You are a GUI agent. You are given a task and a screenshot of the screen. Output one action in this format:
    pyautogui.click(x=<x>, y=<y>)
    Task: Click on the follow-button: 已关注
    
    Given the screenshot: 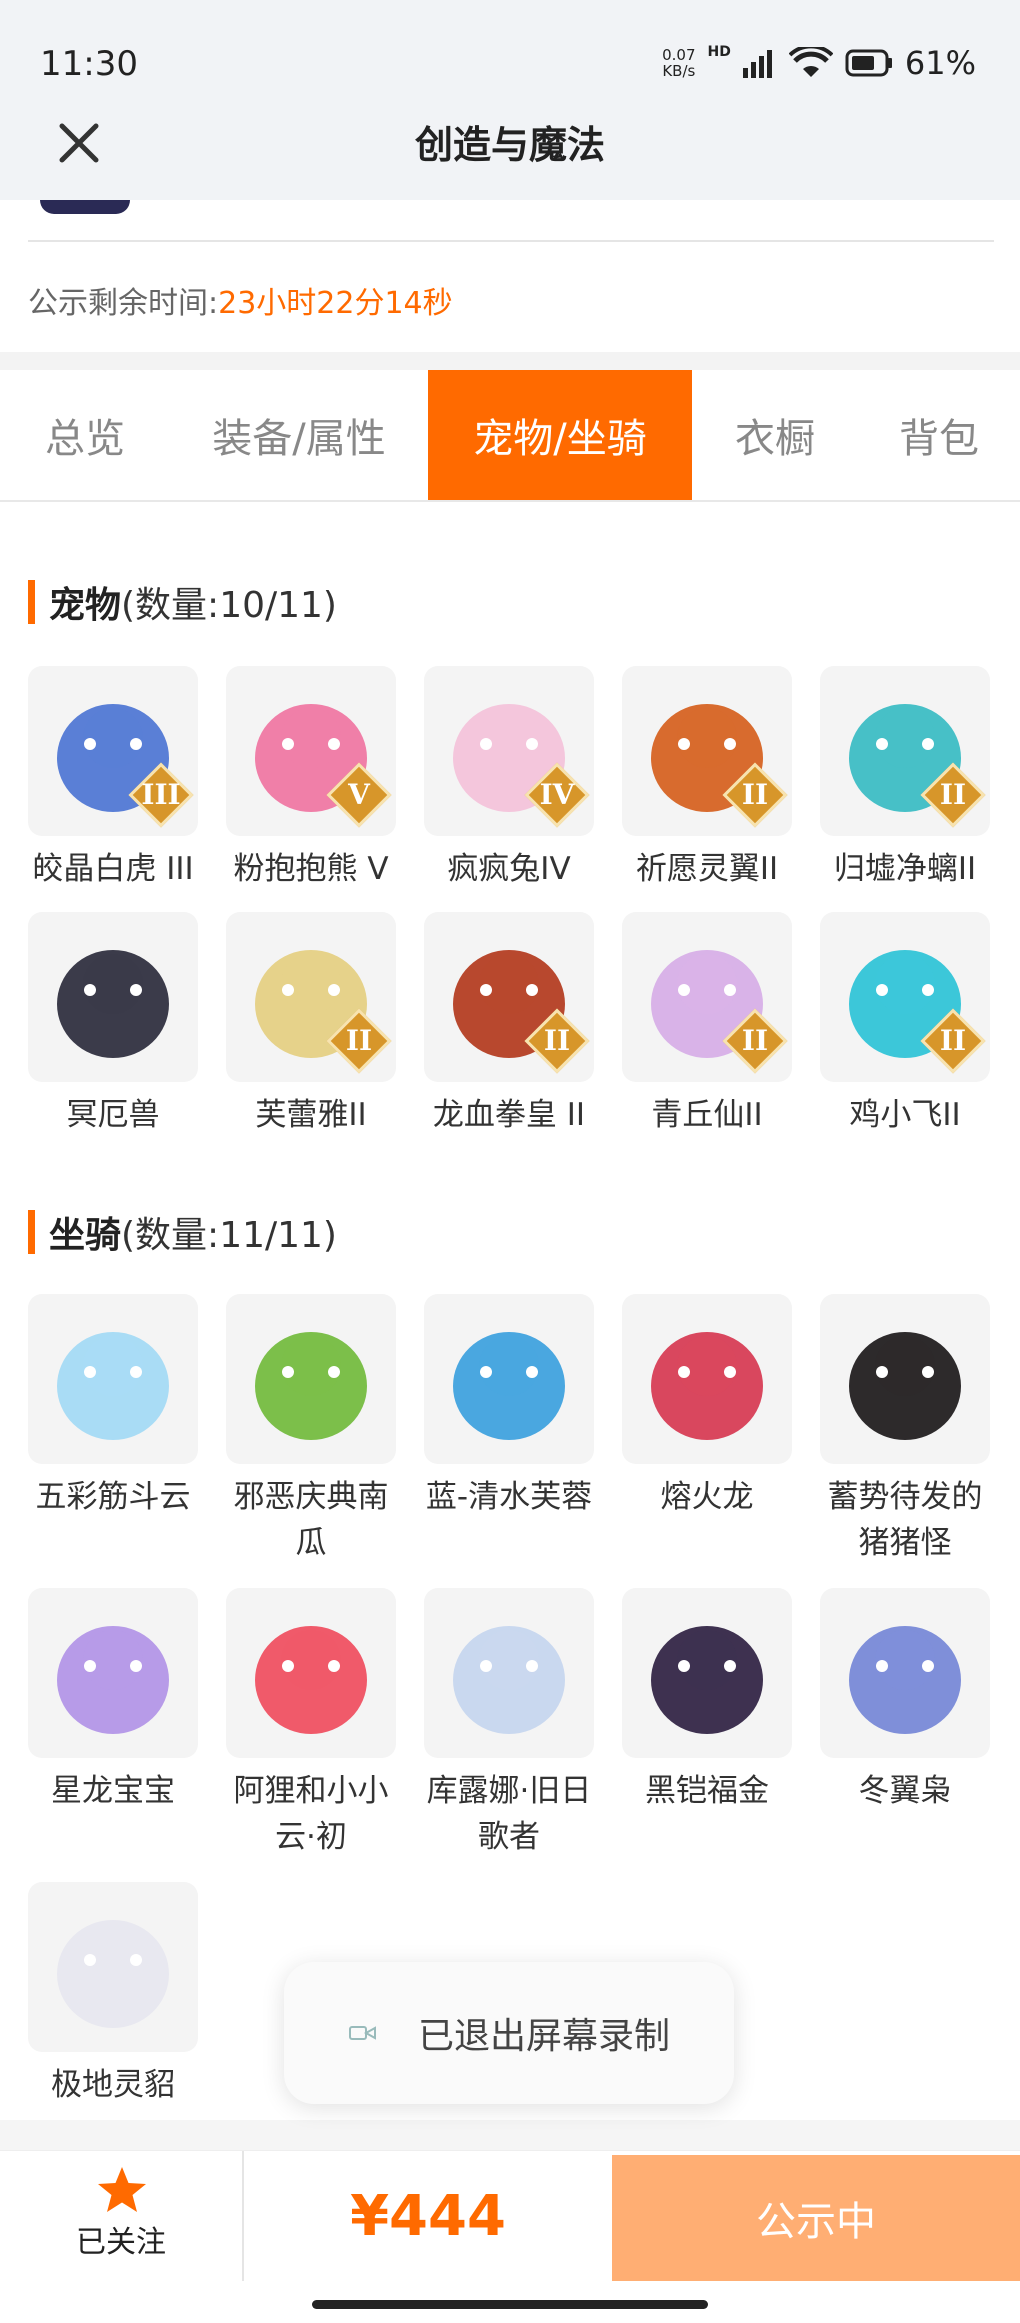 What is the action you would take?
    pyautogui.click(x=122, y=2216)
    